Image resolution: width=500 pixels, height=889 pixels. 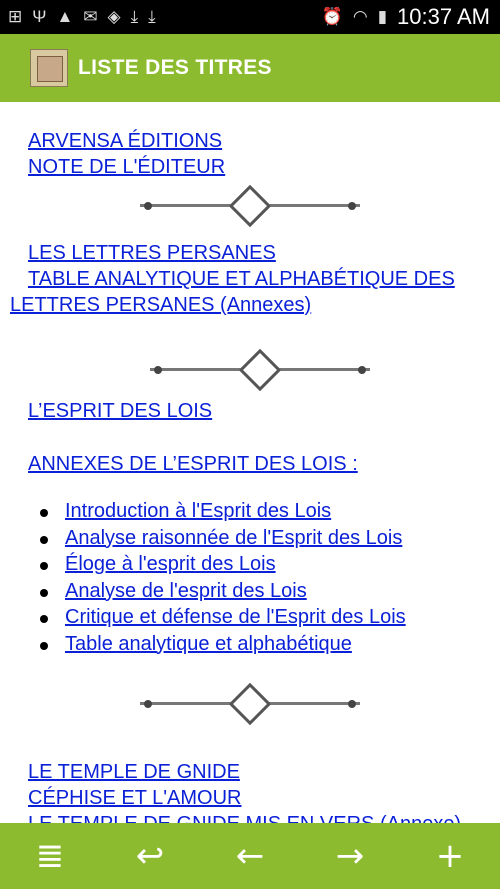 I want to click on list-item: Analyse raisonnée de l'Esprit des Lois, so click(x=217, y=540).